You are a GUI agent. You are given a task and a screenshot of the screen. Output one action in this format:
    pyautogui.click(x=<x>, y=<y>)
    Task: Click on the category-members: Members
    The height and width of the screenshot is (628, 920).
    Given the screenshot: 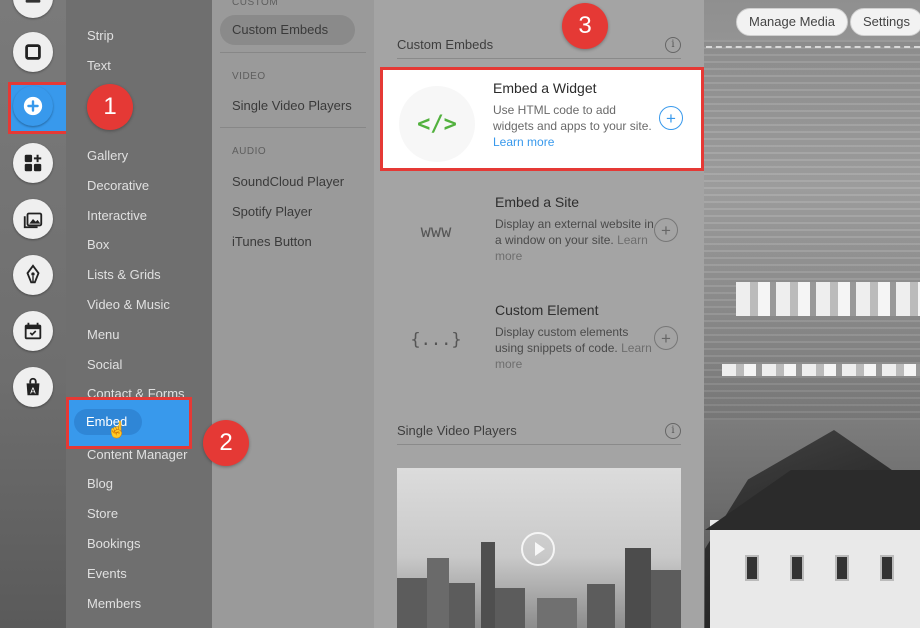 What is the action you would take?
    pyautogui.click(x=114, y=603)
    